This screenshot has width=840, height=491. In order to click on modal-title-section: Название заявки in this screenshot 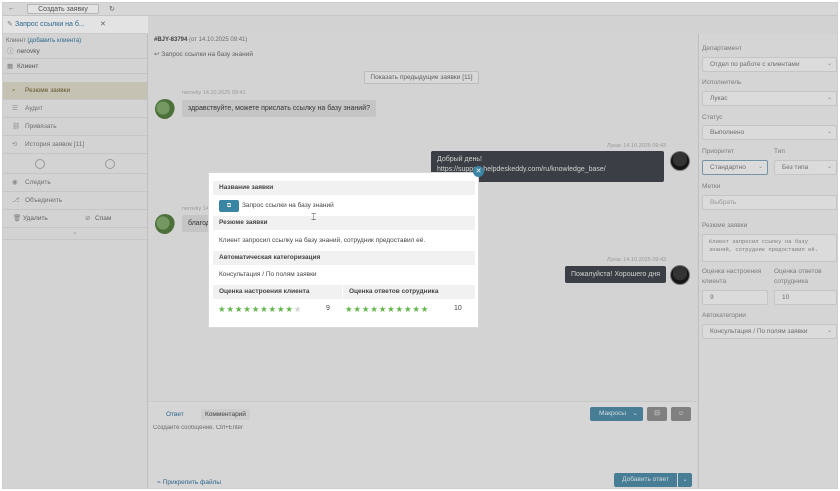, I will do `click(344, 188)`.